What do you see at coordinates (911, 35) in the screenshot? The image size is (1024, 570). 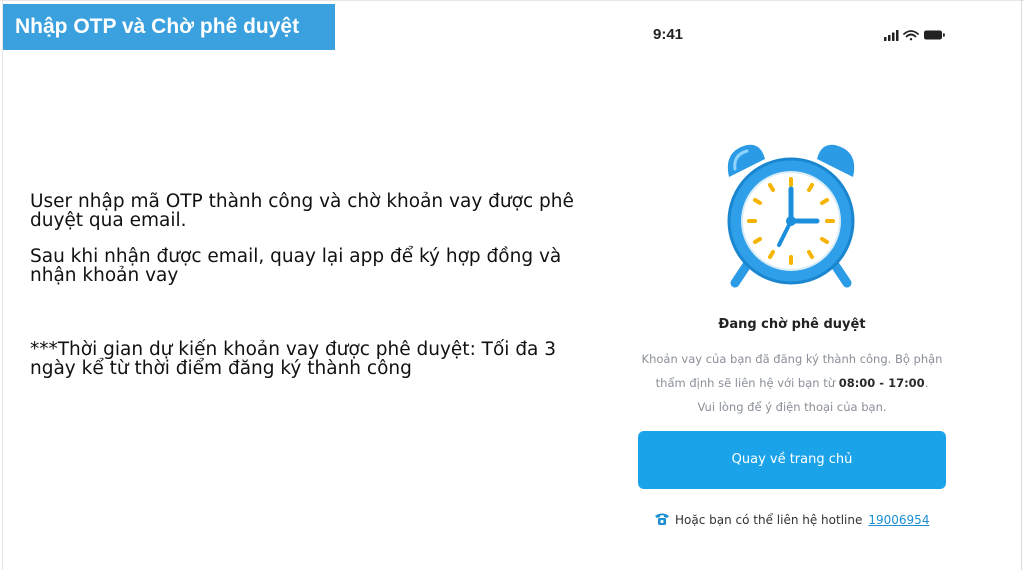 I see `wifi-icon` at bounding box center [911, 35].